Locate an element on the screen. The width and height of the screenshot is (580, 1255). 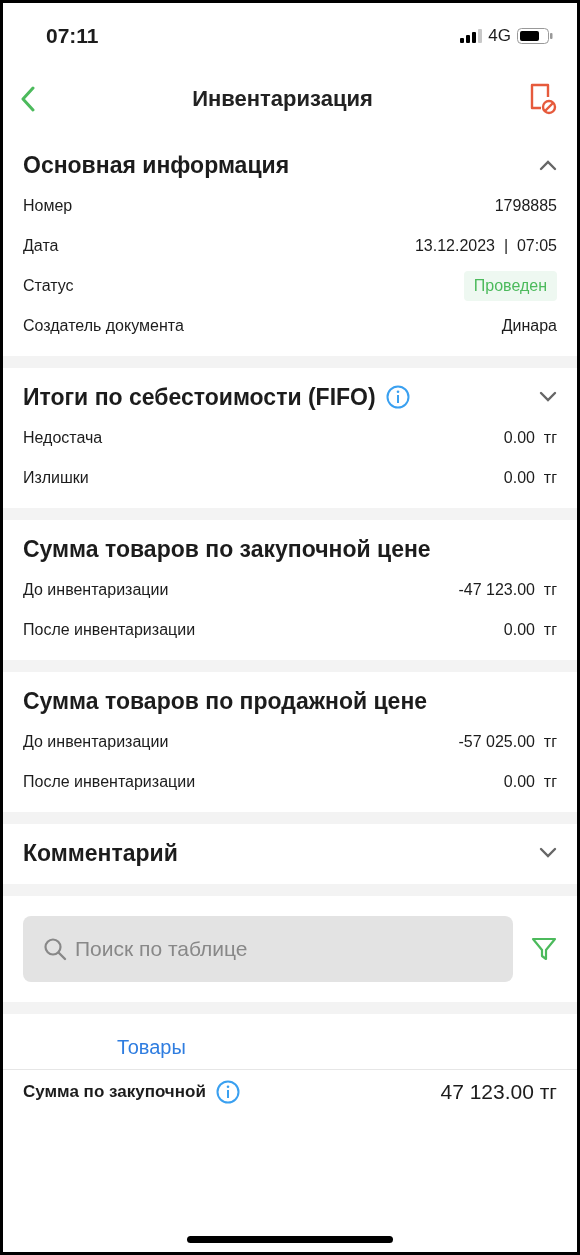
tab: Товары is located at coordinates (151, 1041).